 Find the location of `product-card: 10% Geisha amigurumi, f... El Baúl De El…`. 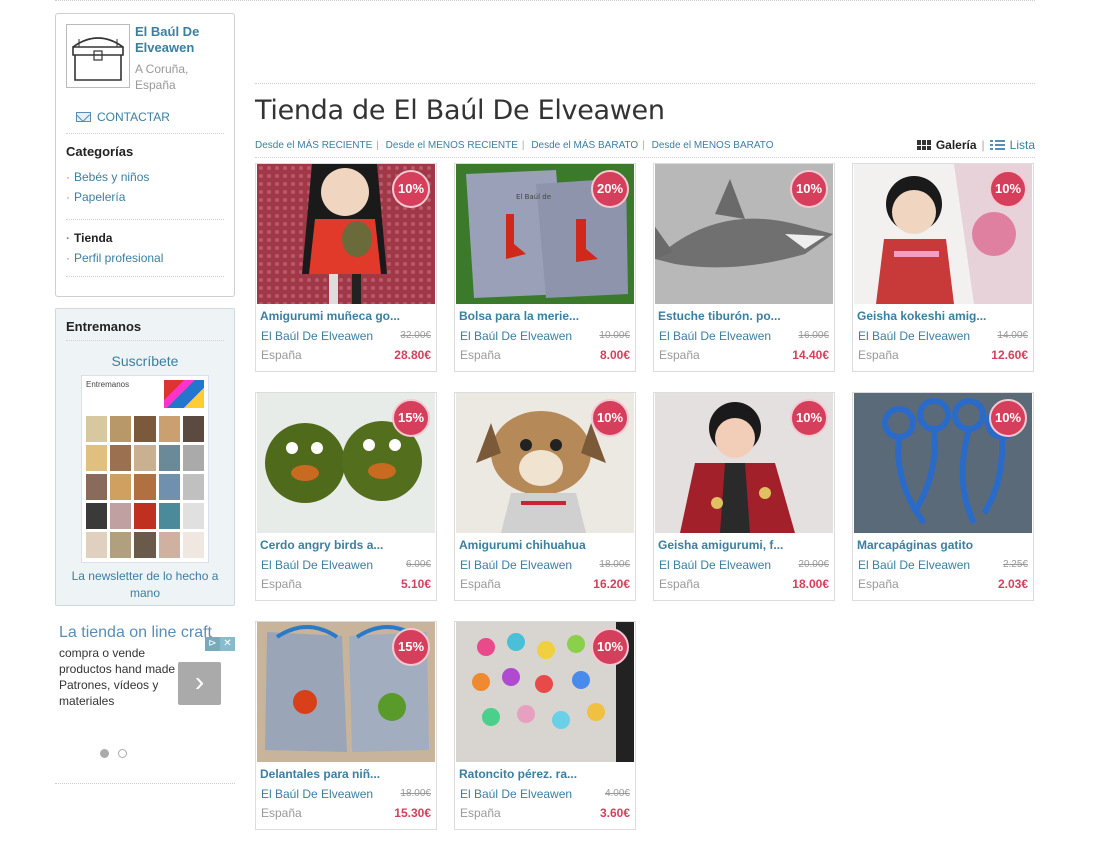

product-card: 10% Geisha amigurumi, f... El Baúl De El… is located at coordinates (744, 496).